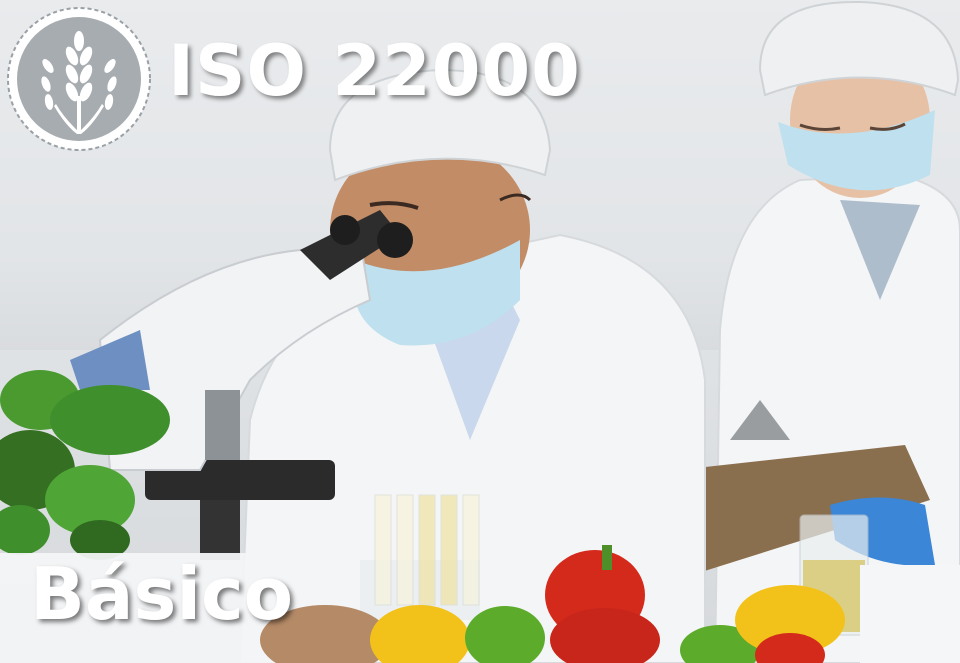 This screenshot has height=663, width=960. I want to click on banner-subtitle: Básico, so click(162, 594).